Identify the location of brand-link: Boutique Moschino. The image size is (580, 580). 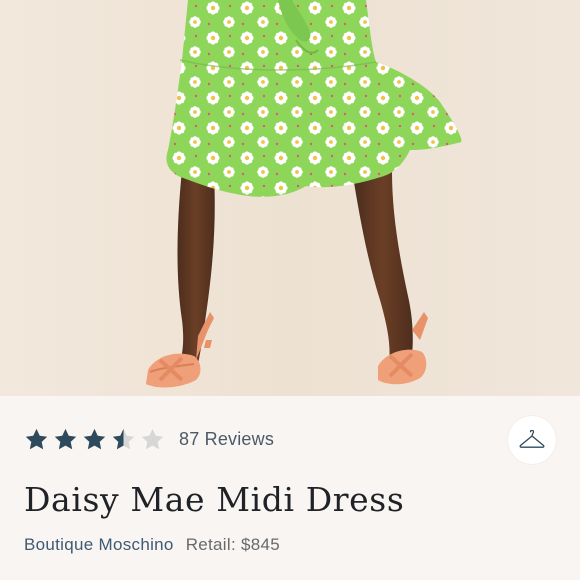
(99, 545).